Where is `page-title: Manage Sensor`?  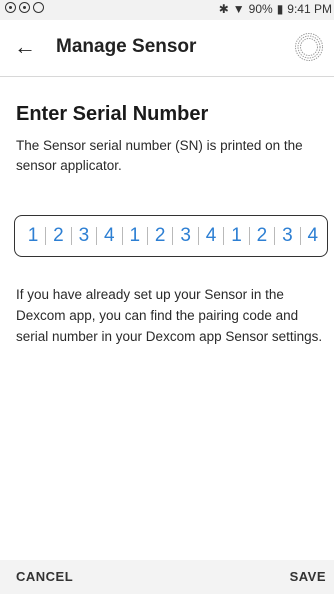
page-title: Manage Sensor is located at coordinates (126, 46).